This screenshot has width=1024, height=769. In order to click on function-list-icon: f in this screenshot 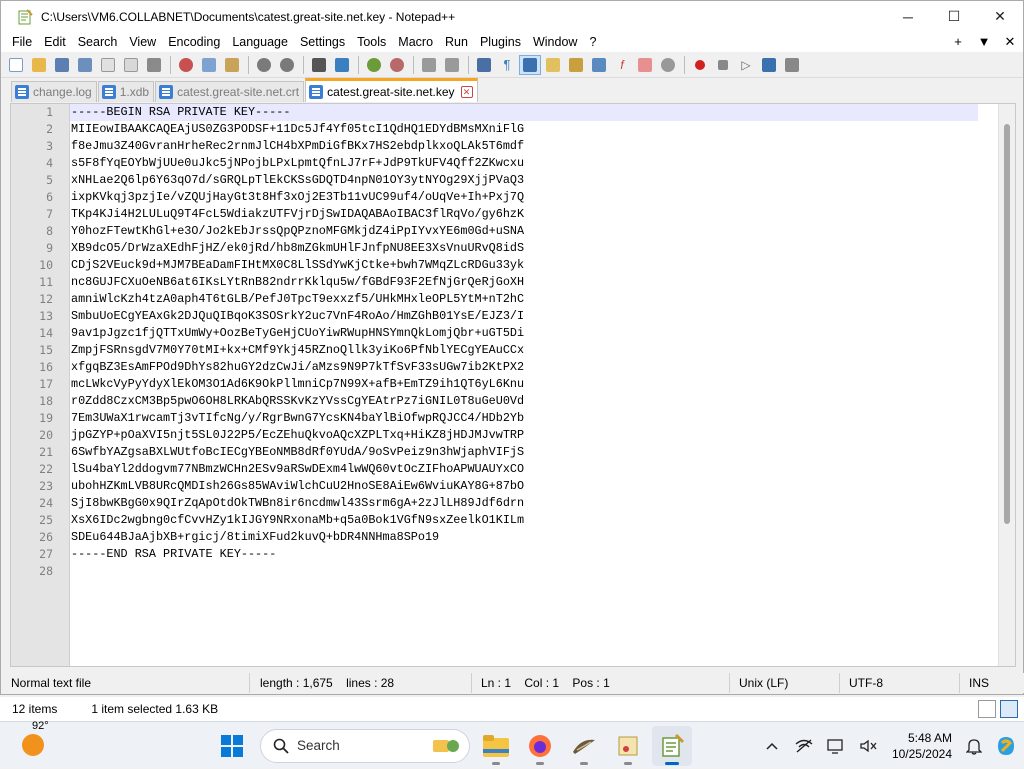, I will do `click(622, 65)`.